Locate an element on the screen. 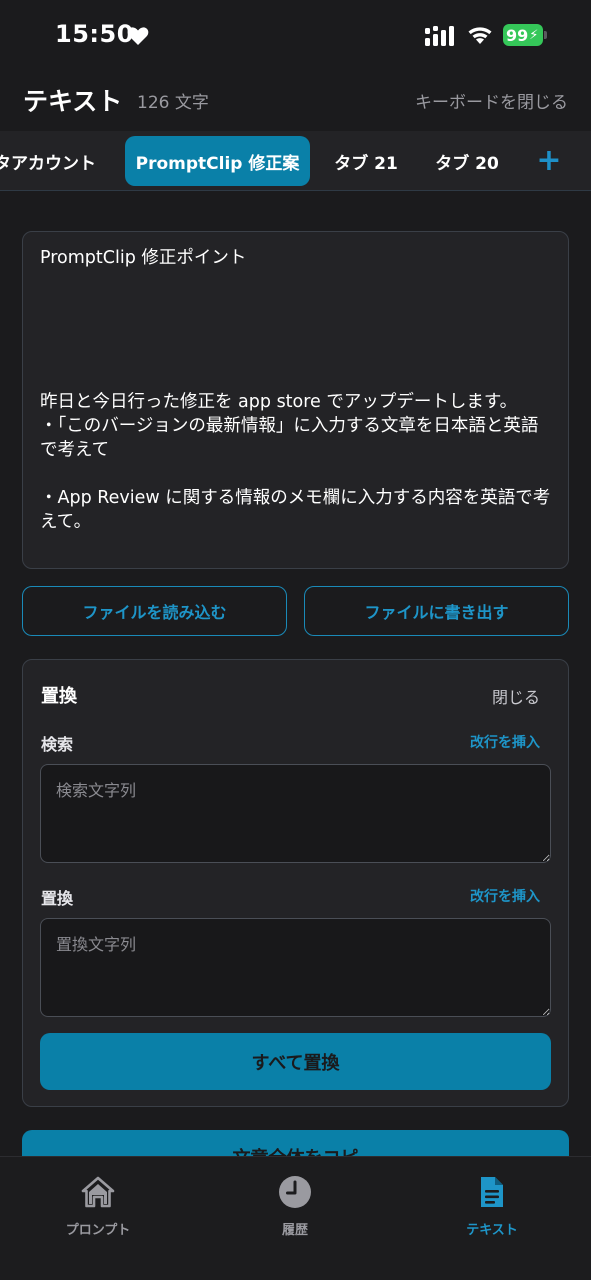 The height and width of the screenshot is (1280, 591). document-icon is located at coordinates (492, 1192).